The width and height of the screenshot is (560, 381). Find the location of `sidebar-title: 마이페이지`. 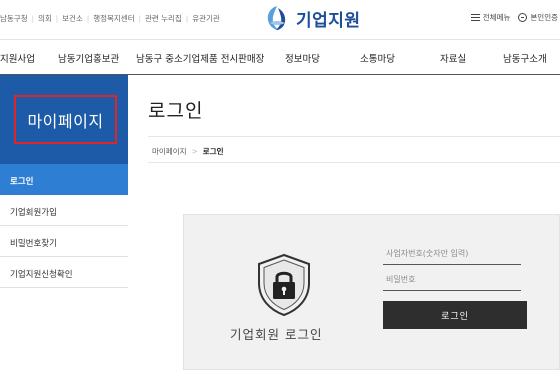

sidebar-title: 마이페이지 is located at coordinates (65, 121).